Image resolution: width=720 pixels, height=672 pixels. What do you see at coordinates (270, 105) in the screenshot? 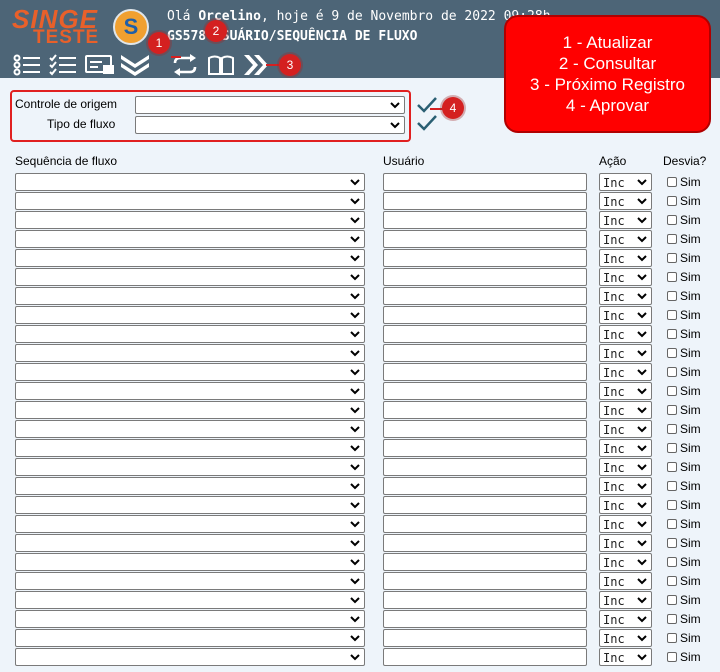
I see `origin-select` at bounding box center [270, 105].